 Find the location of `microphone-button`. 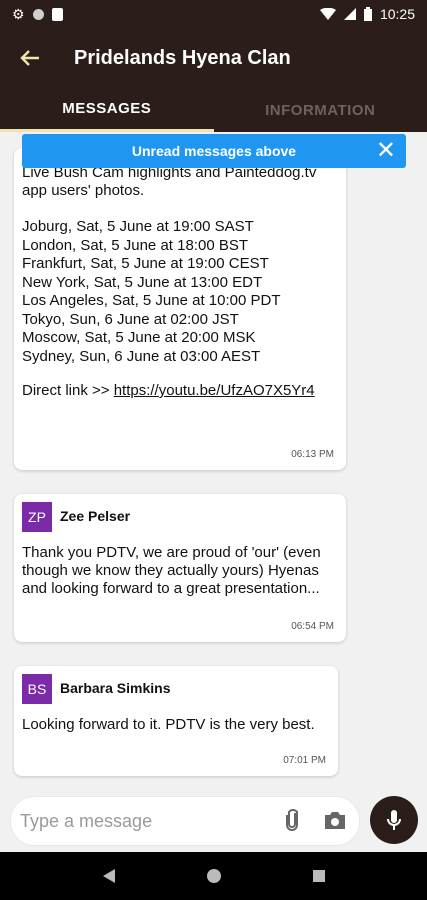

microphone-button is located at coordinates (394, 820).